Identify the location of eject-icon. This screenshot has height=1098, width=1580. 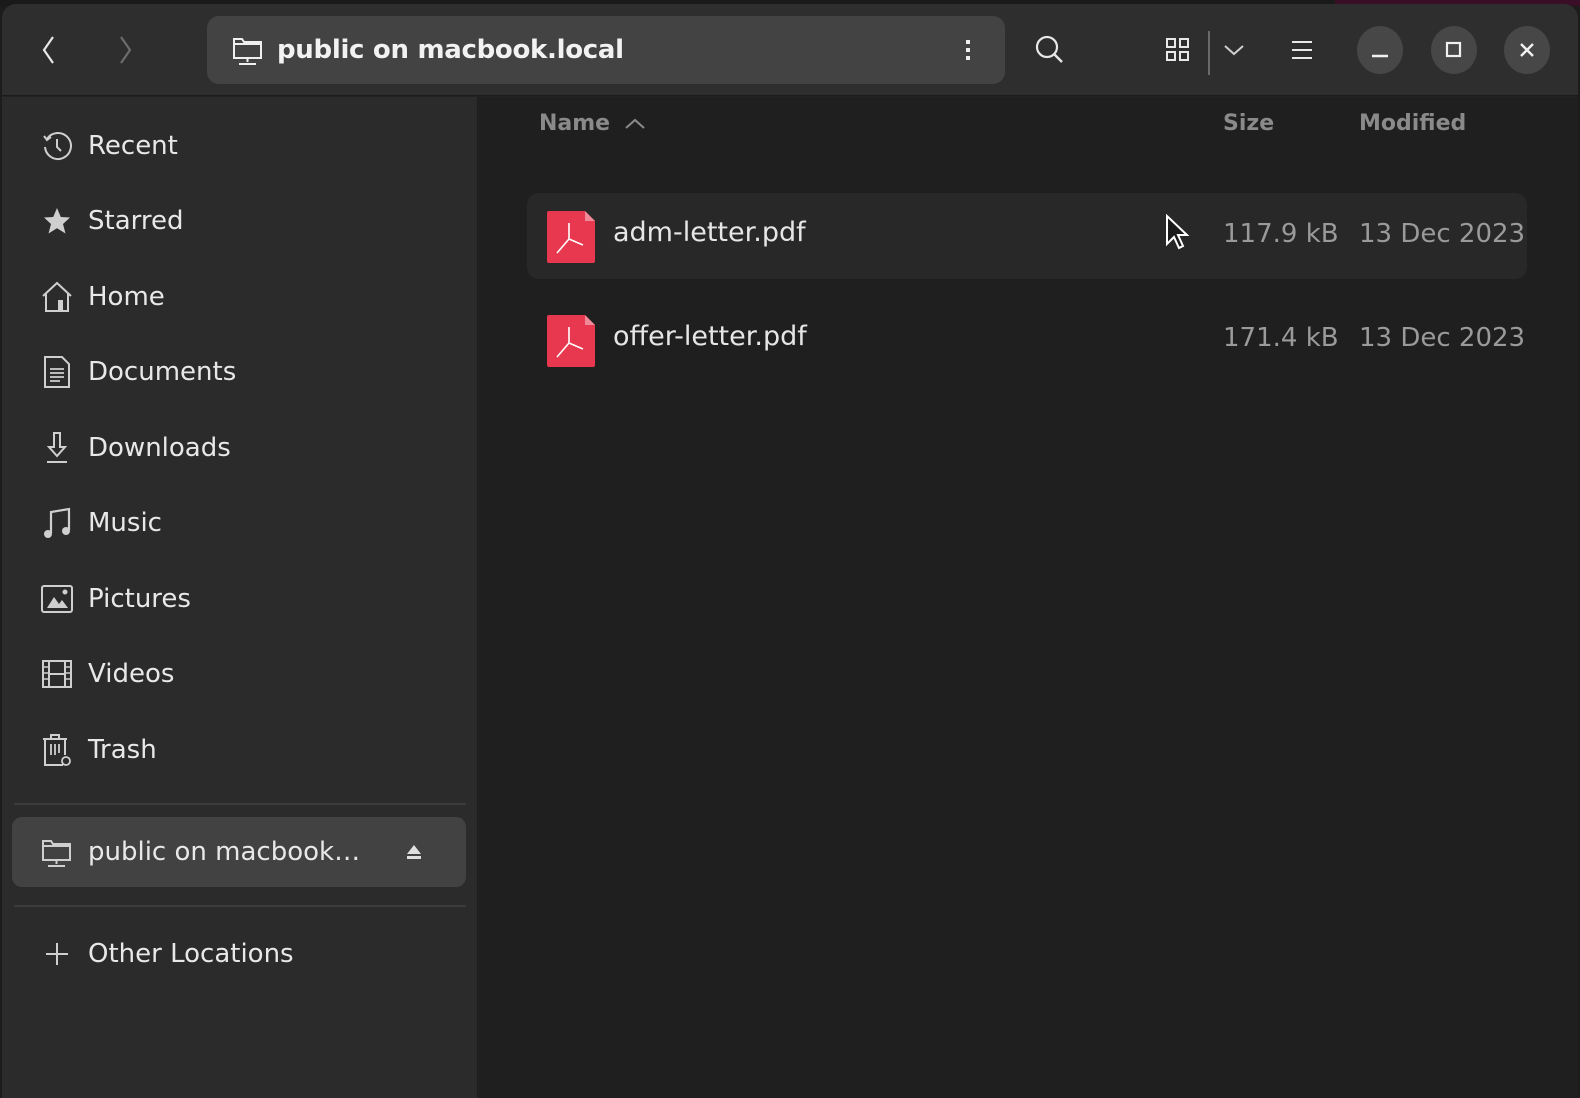
(414, 852).